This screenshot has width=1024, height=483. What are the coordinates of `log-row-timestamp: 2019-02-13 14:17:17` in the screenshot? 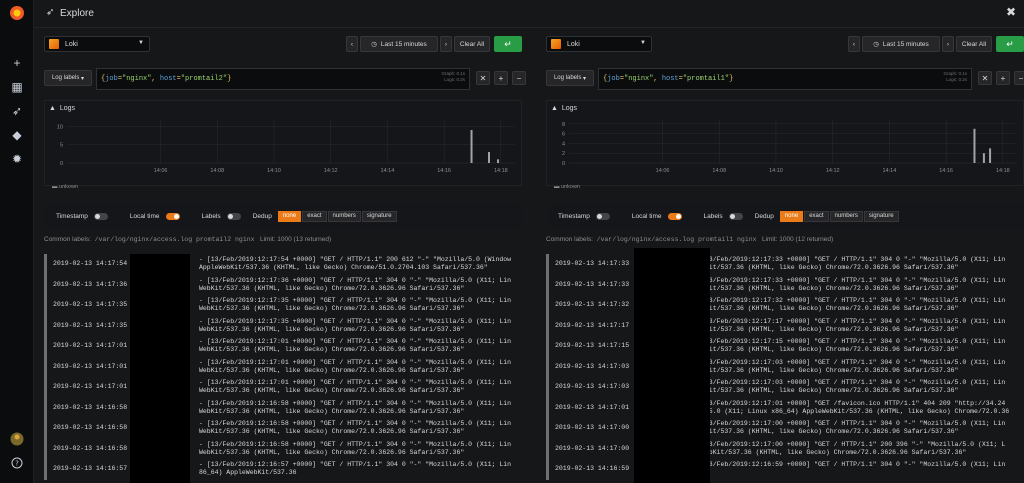 It's located at (592, 325).